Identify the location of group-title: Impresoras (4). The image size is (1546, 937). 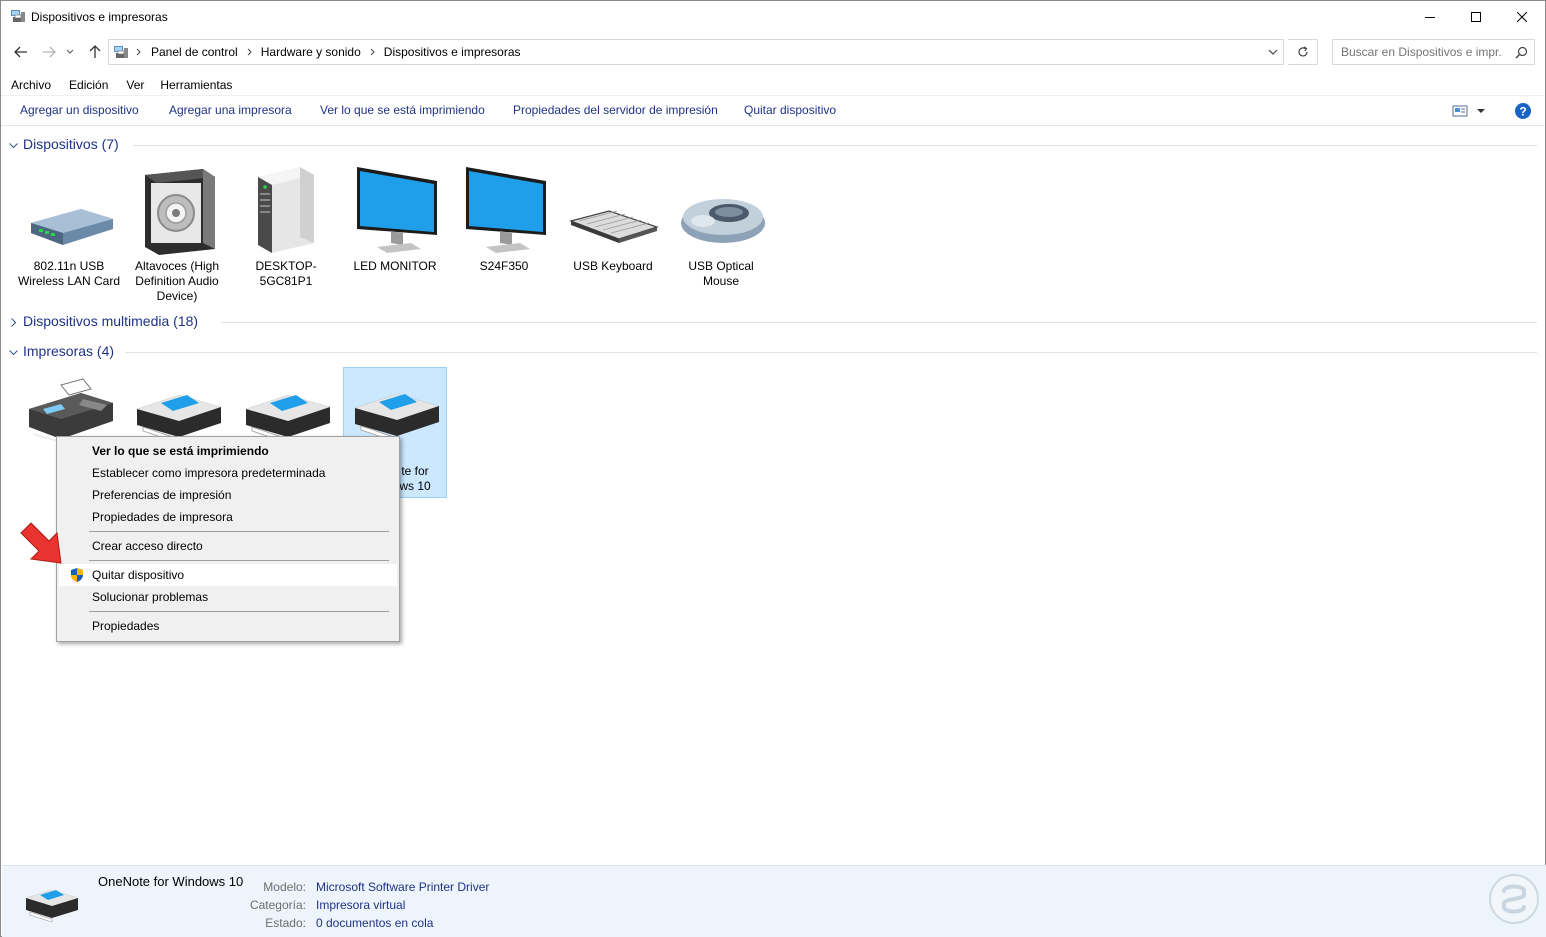
(69, 351).